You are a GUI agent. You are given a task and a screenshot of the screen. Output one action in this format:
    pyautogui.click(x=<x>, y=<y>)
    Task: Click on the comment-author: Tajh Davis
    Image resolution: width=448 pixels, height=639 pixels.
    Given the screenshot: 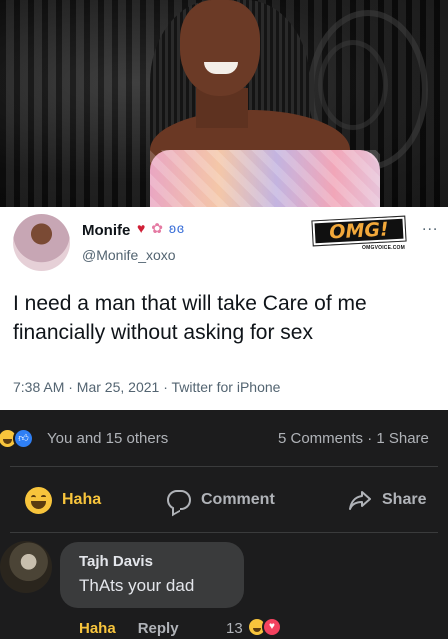 What is the action you would take?
    pyautogui.click(x=116, y=561)
    